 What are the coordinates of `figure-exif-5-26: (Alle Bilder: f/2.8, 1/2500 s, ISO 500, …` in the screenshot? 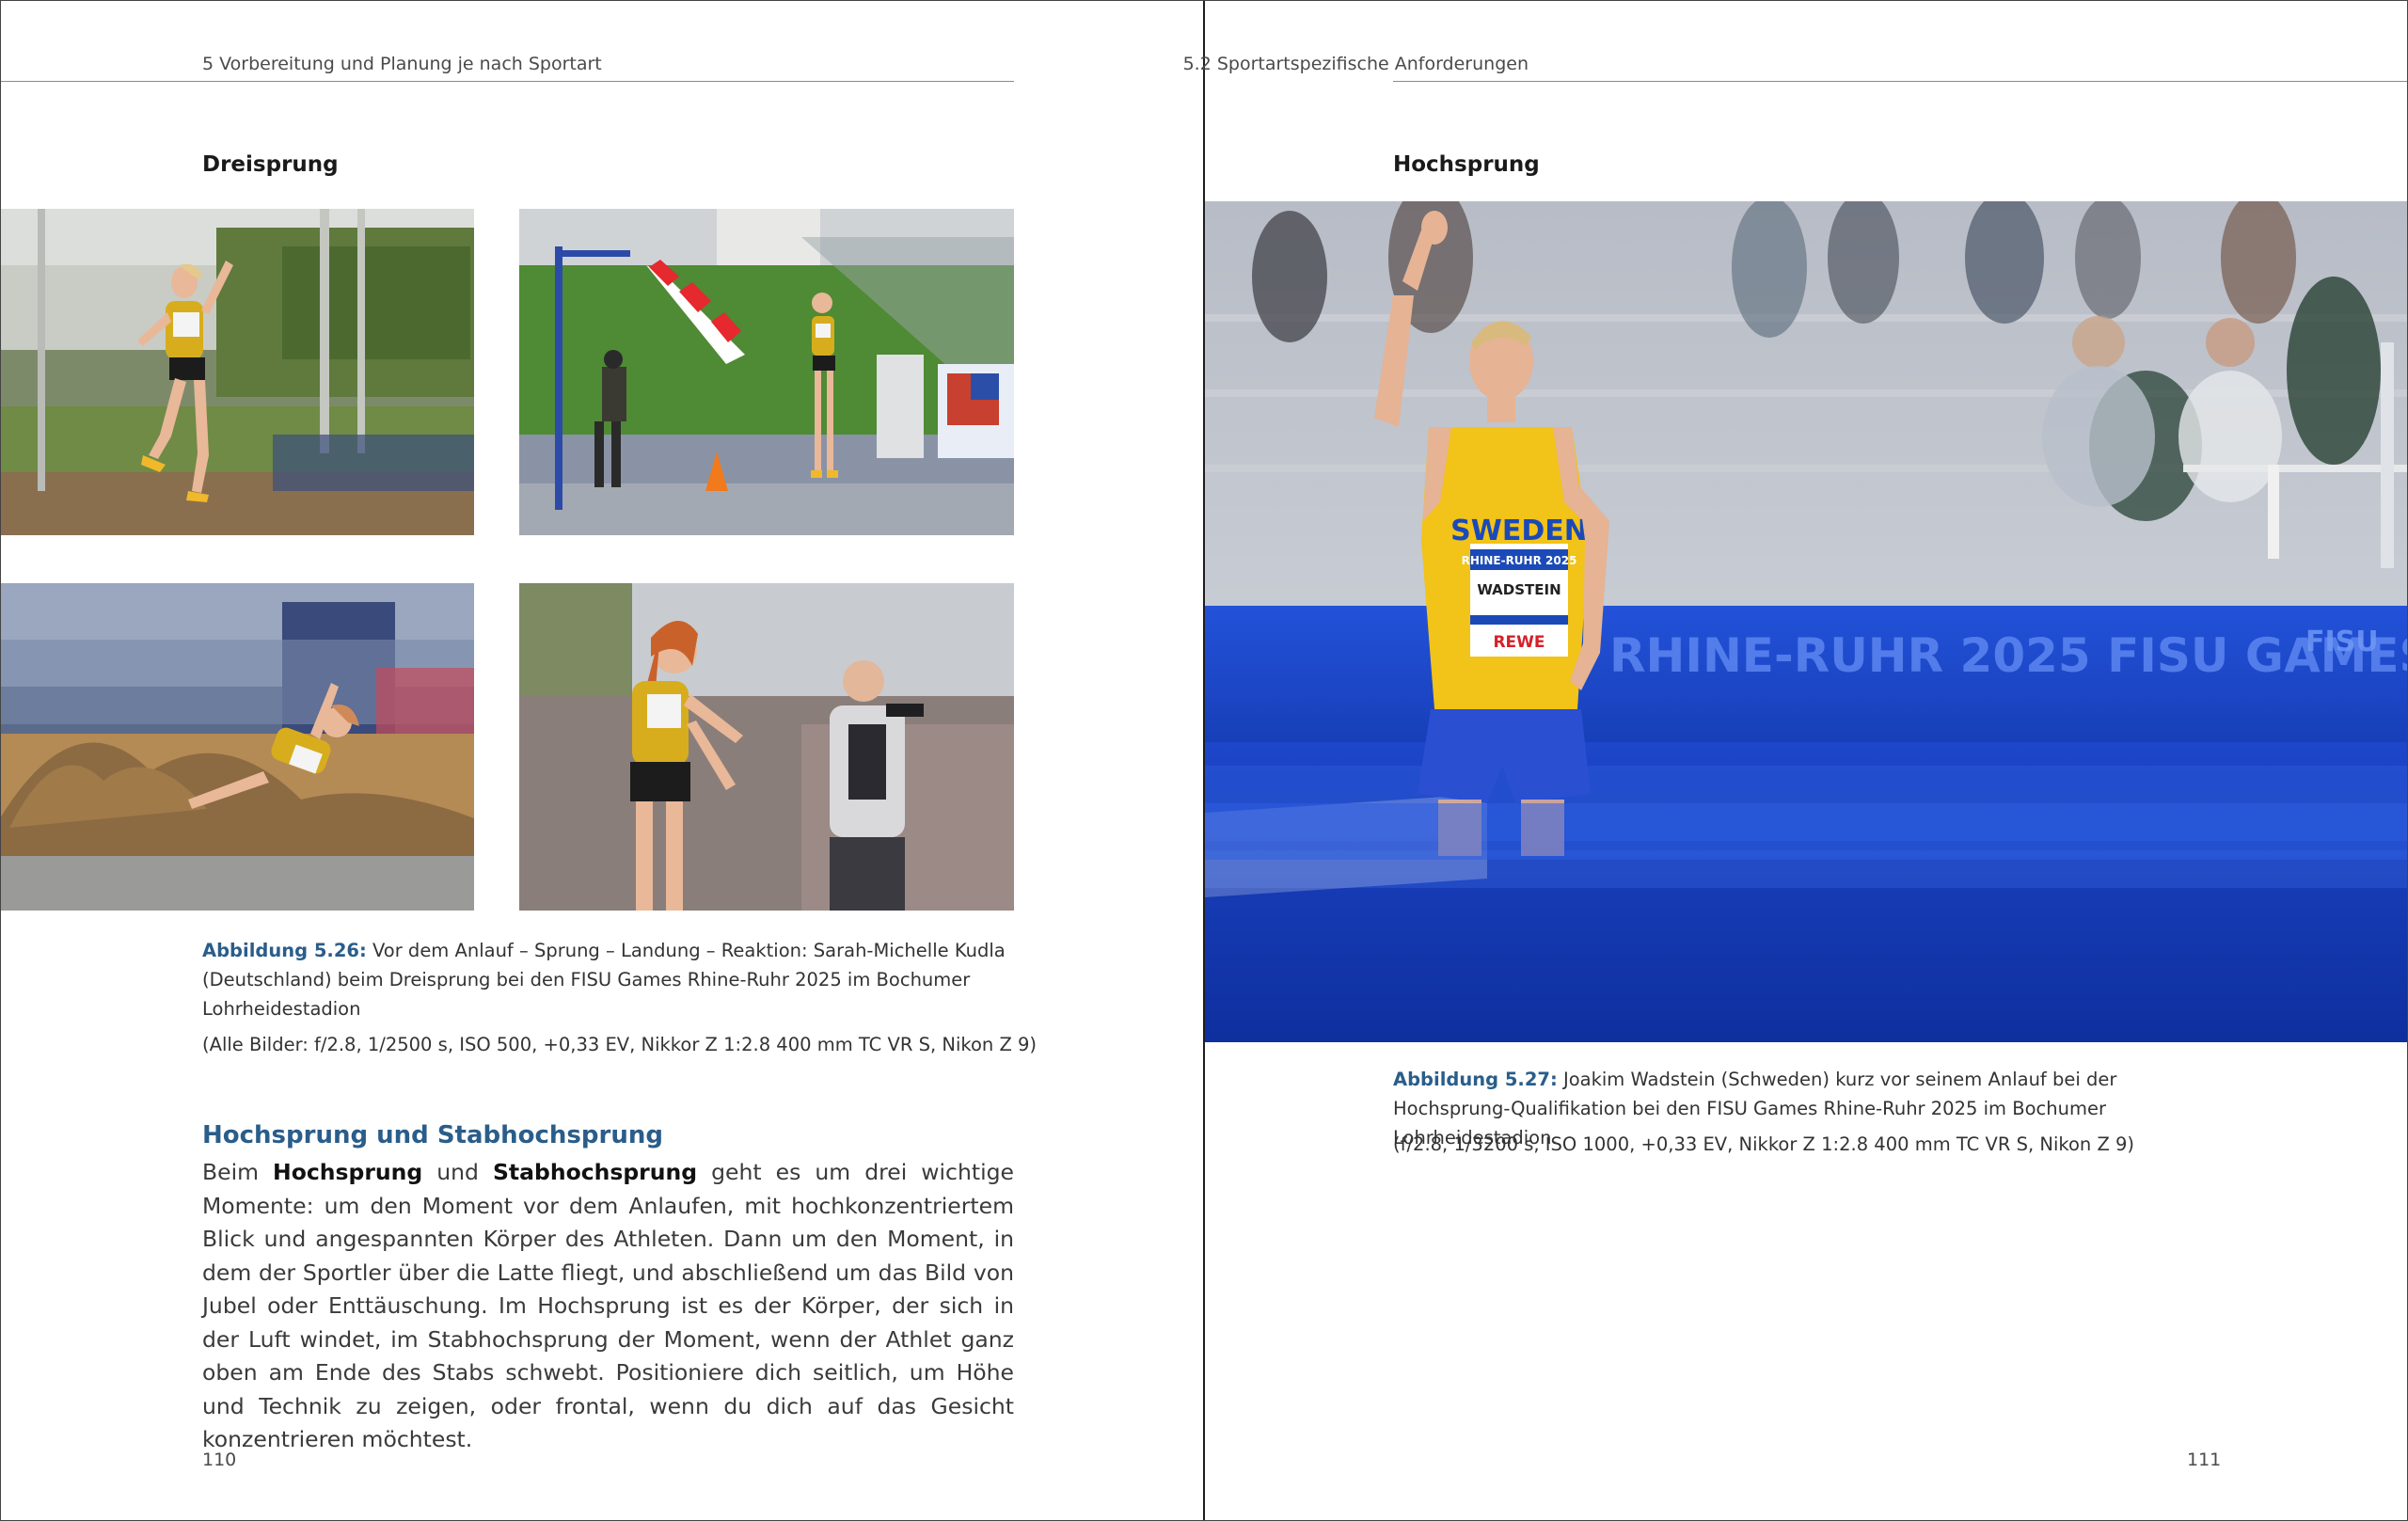 It's located at (620, 1044).